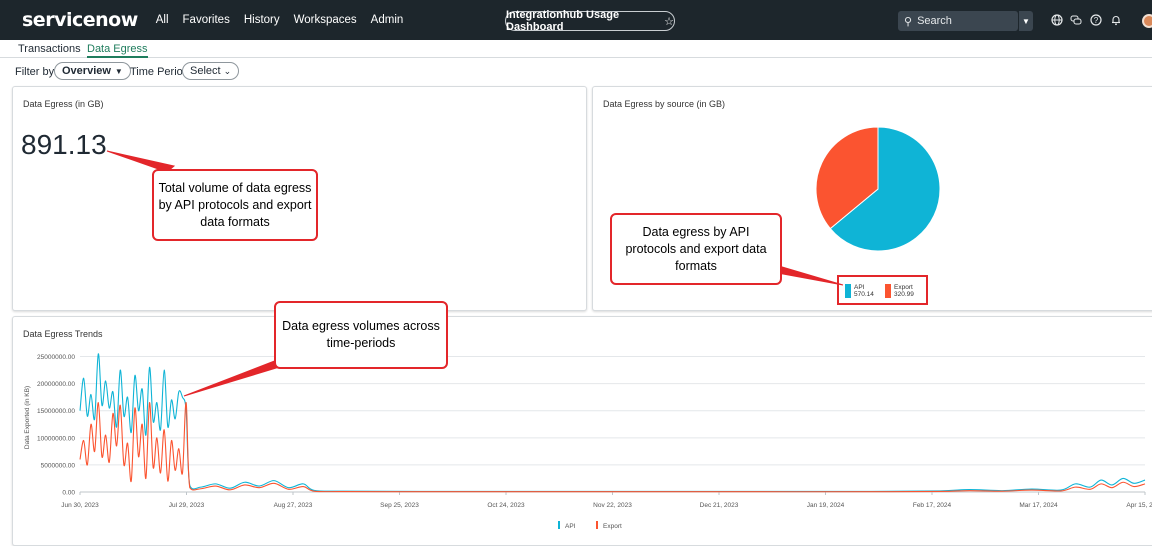 Image resolution: width=1152 pixels, height=546 pixels. What do you see at coordinates (576, 49) in the screenshot?
I see `dashboard-tabs: Transactions Data Egress` at bounding box center [576, 49].